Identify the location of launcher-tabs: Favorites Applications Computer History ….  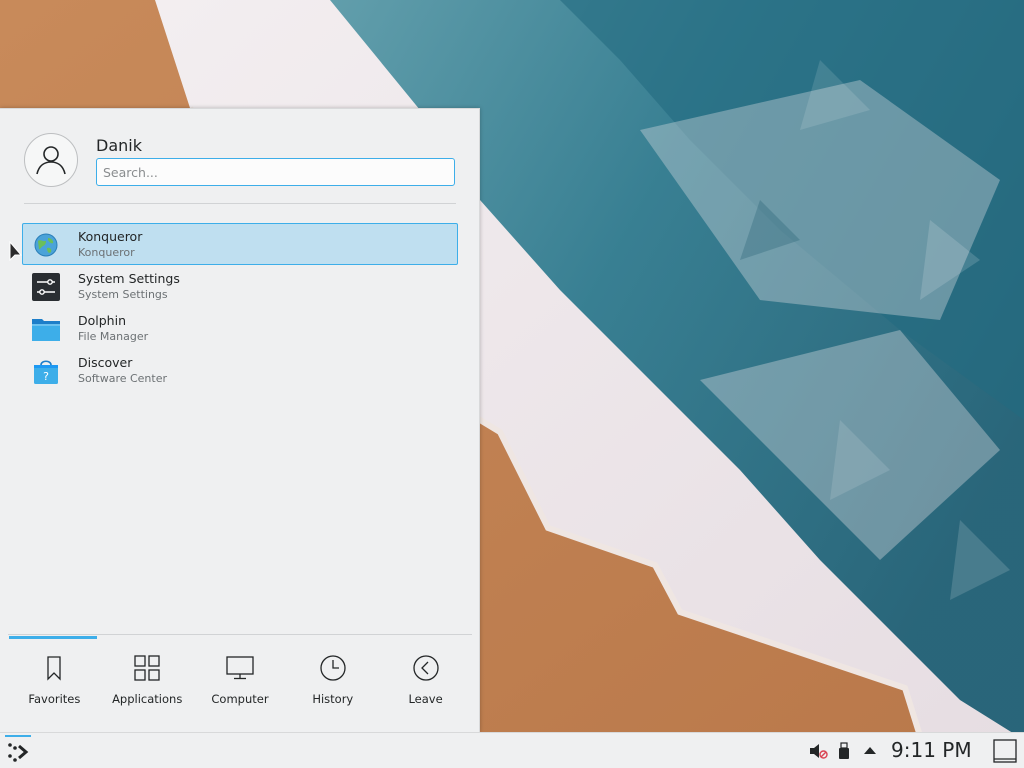
(240, 679).